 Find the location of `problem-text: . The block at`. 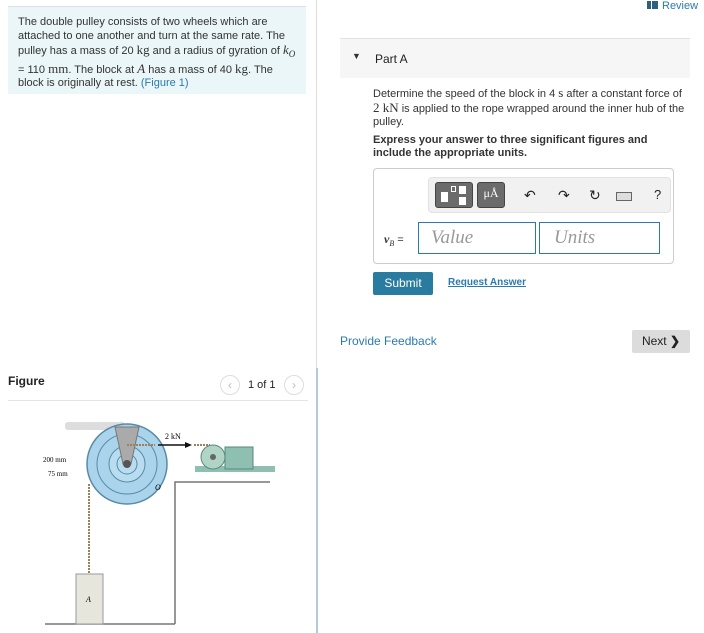

problem-text: . The block at is located at coordinates (103, 69).